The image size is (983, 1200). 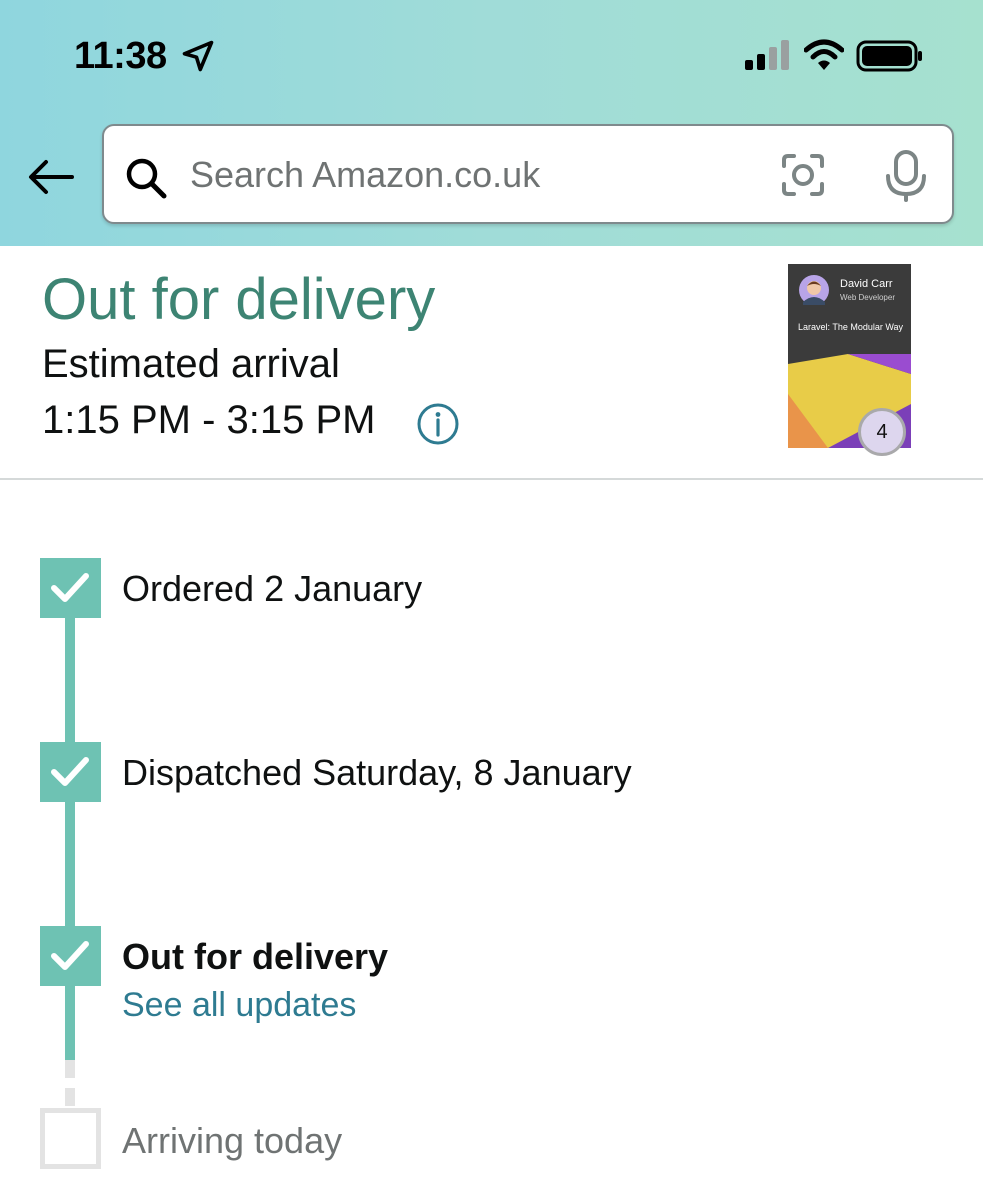 I want to click on estimated-arrival-label: Estimated arrival, so click(x=191, y=364).